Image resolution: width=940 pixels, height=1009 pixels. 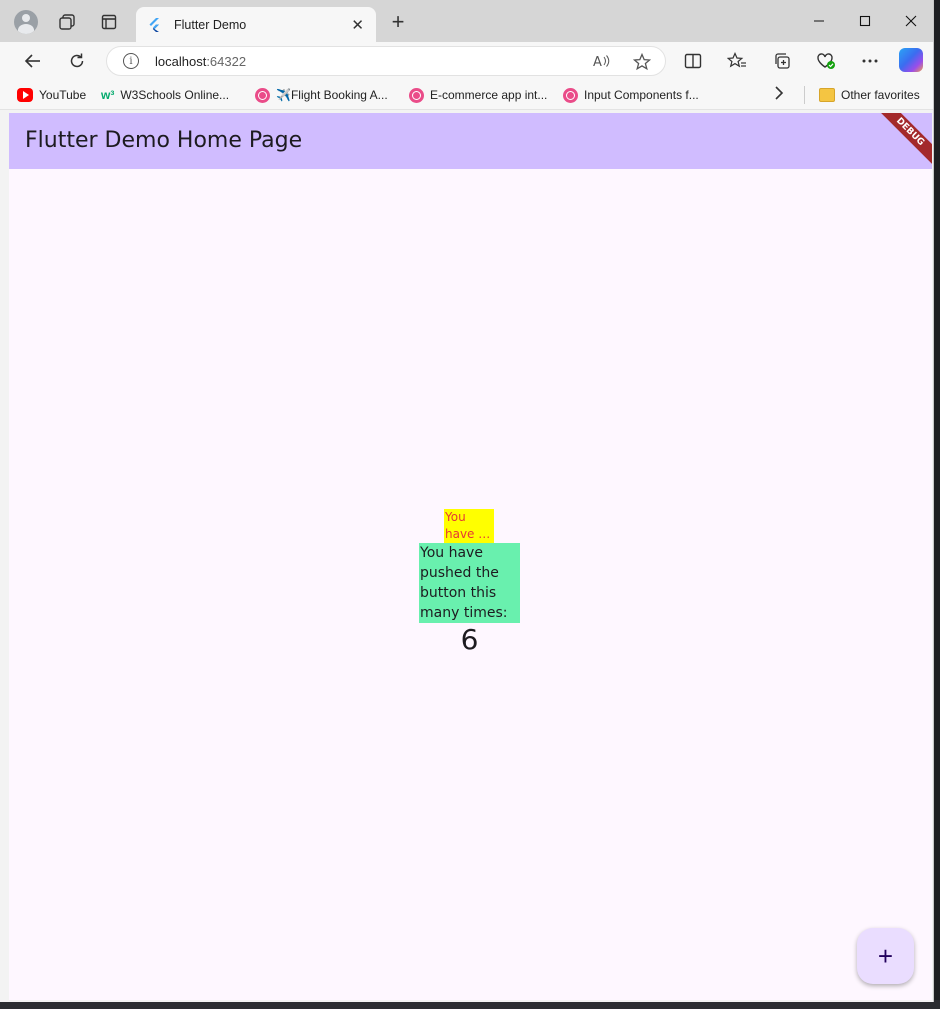 What do you see at coordinates (880, 95) in the screenshot?
I see `other-favorites-label: Other favorites` at bounding box center [880, 95].